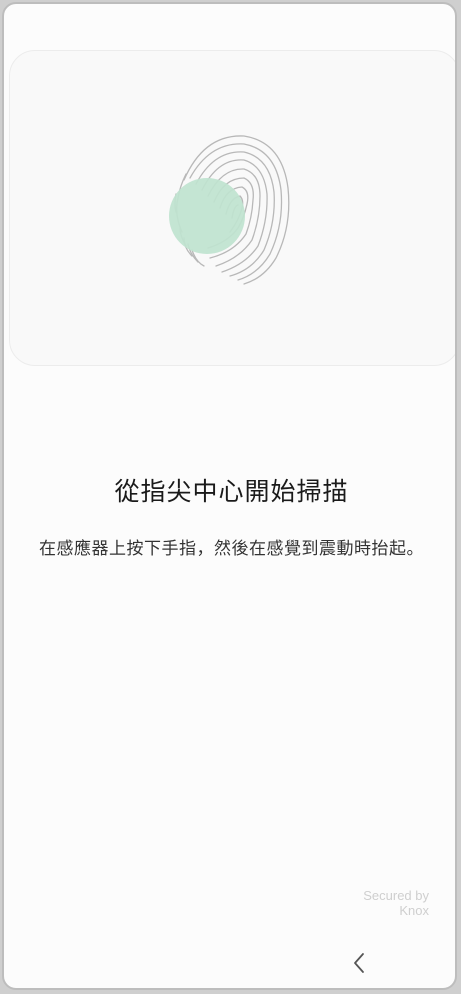 Image resolution: width=461 pixels, height=994 pixels. I want to click on instruction-text: 在感應器上按下手指，然後在感覺到震動時抬起。, so click(231, 549).